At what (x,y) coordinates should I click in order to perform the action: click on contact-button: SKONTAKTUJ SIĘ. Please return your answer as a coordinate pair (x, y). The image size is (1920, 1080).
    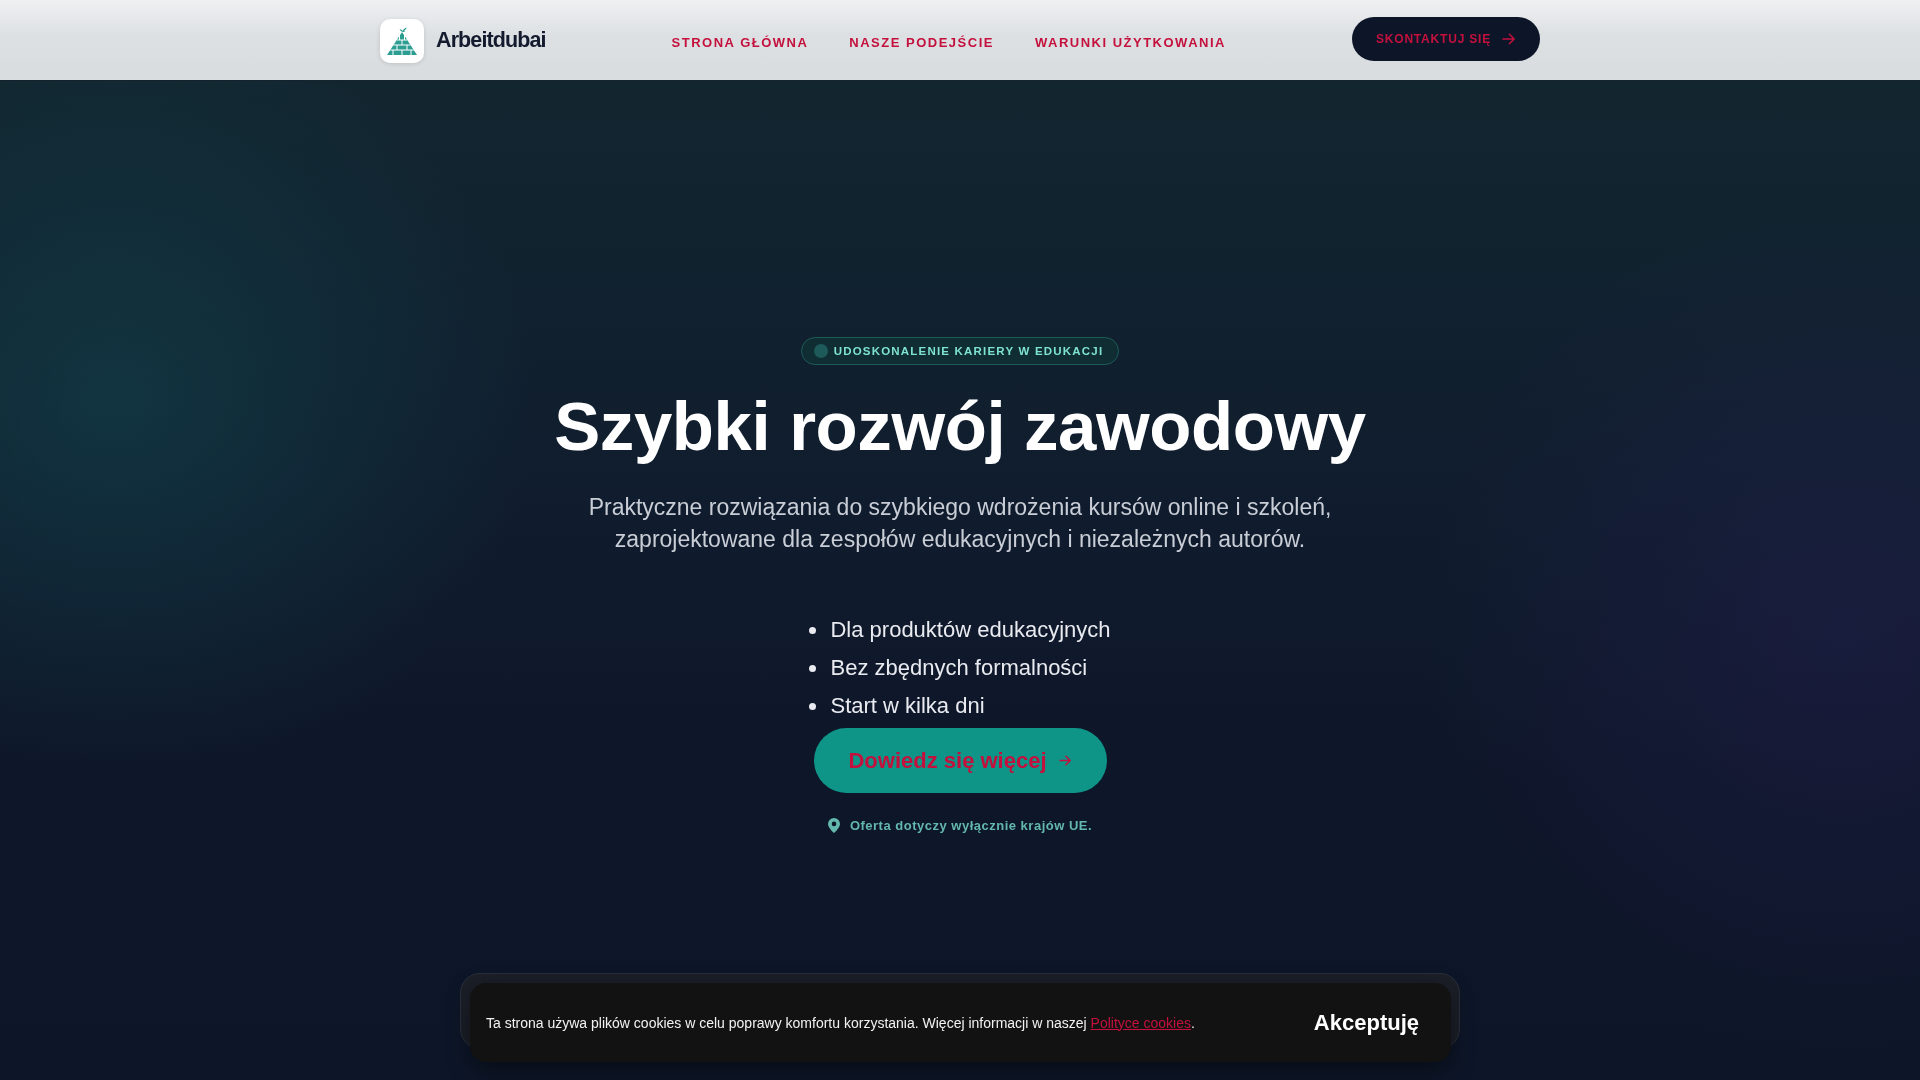
    Looking at the image, I should click on (1446, 39).